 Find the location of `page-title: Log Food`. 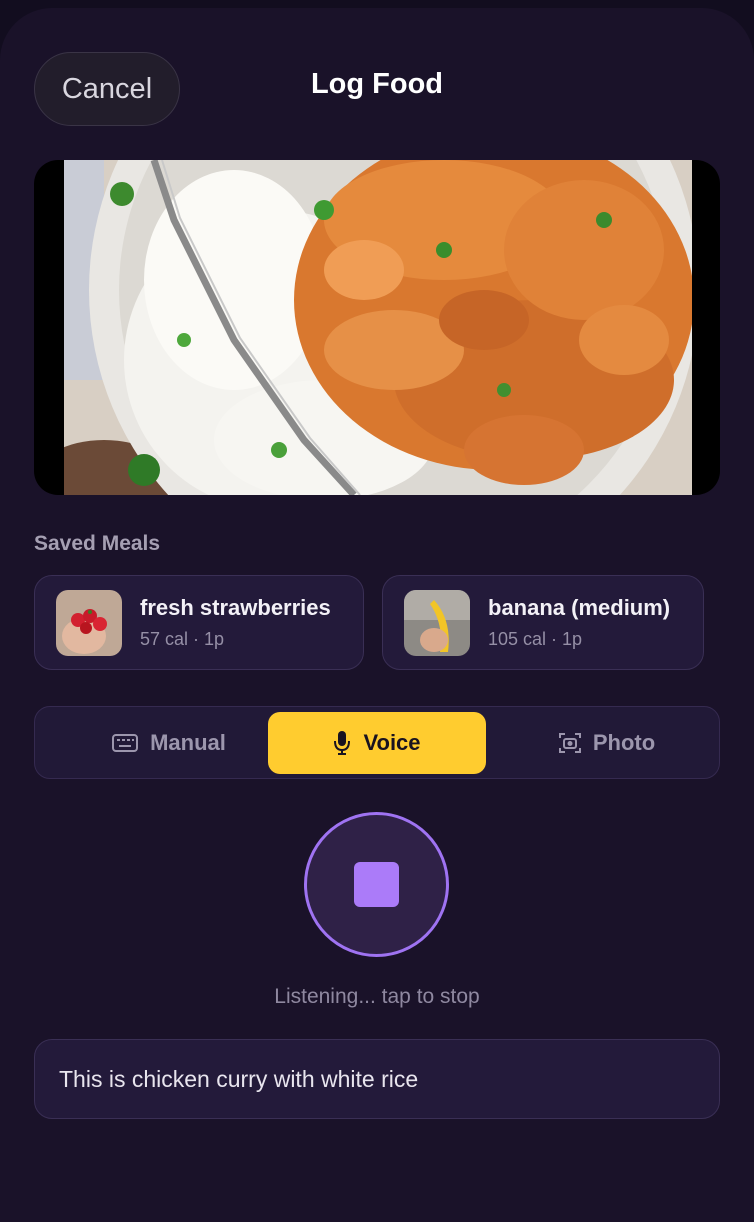

page-title: Log Food is located at coordinates (377, 84).